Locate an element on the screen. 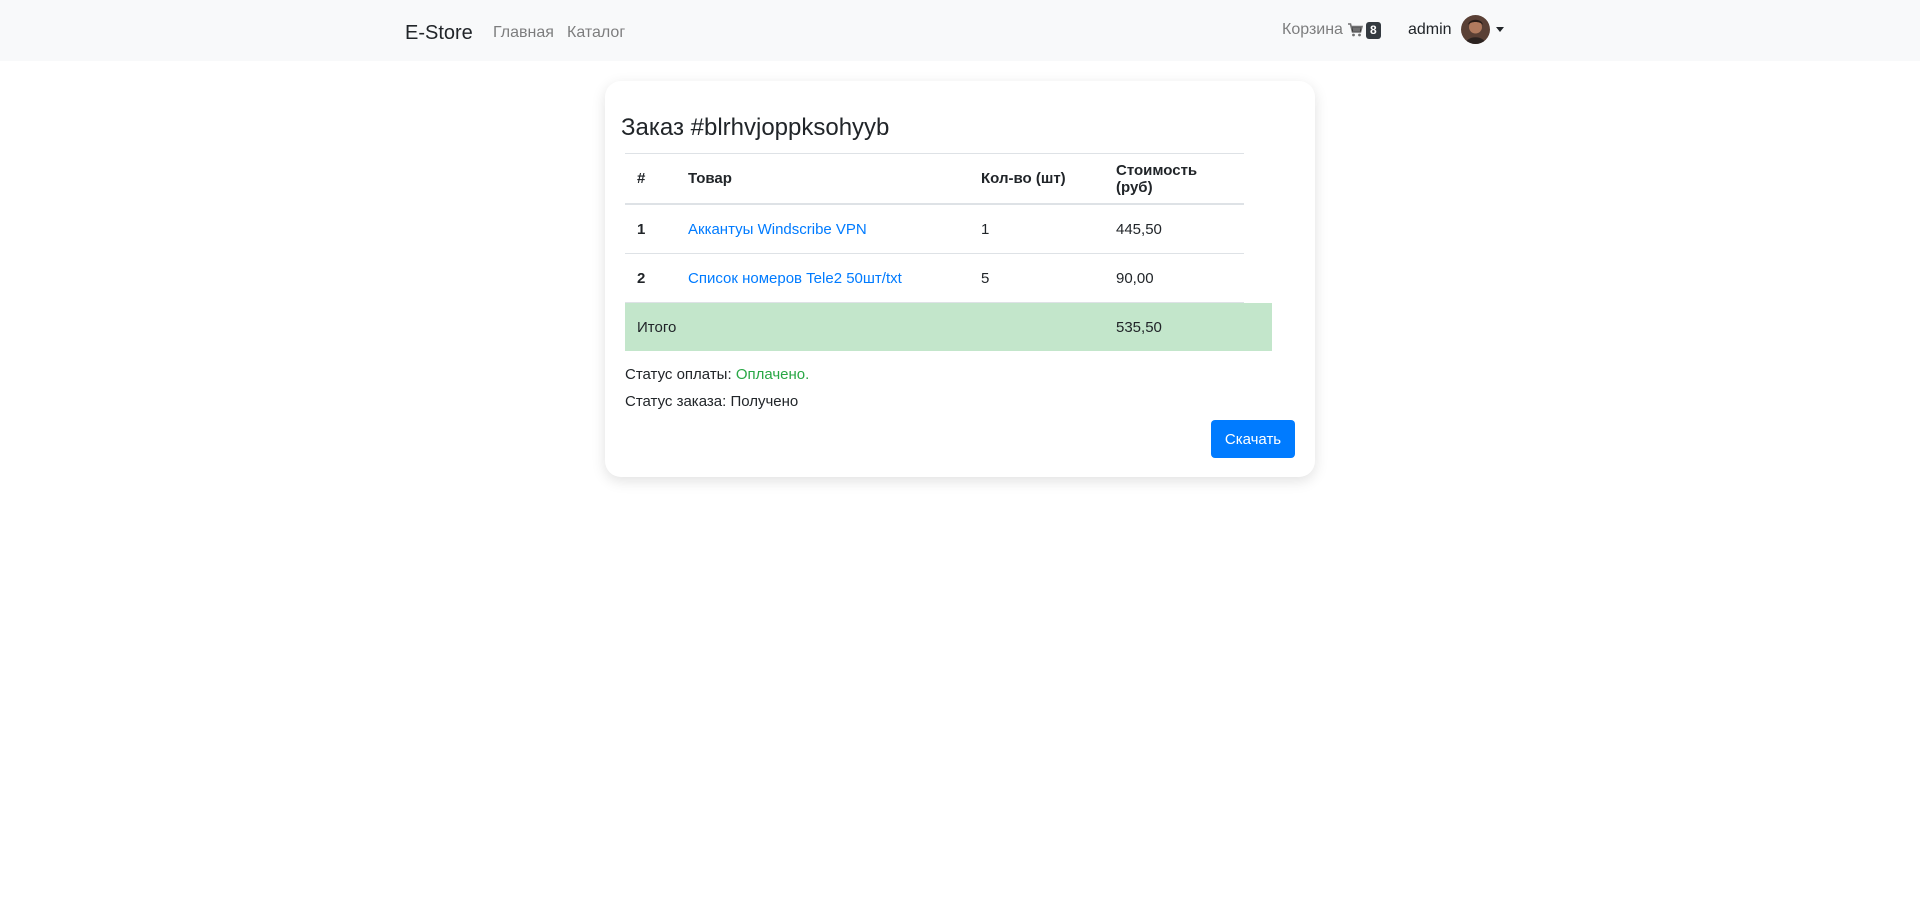 This screenshot has width=1920, height=915. download-button: Скачать is located at coordinates (1253, 439).